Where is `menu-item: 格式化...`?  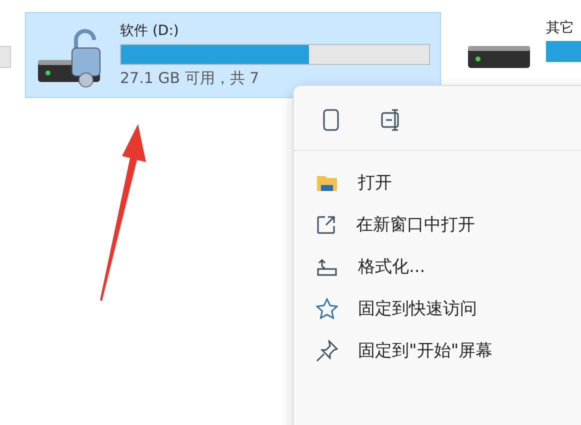
menu-item: 格式化... is located at coordinates (448, 266).